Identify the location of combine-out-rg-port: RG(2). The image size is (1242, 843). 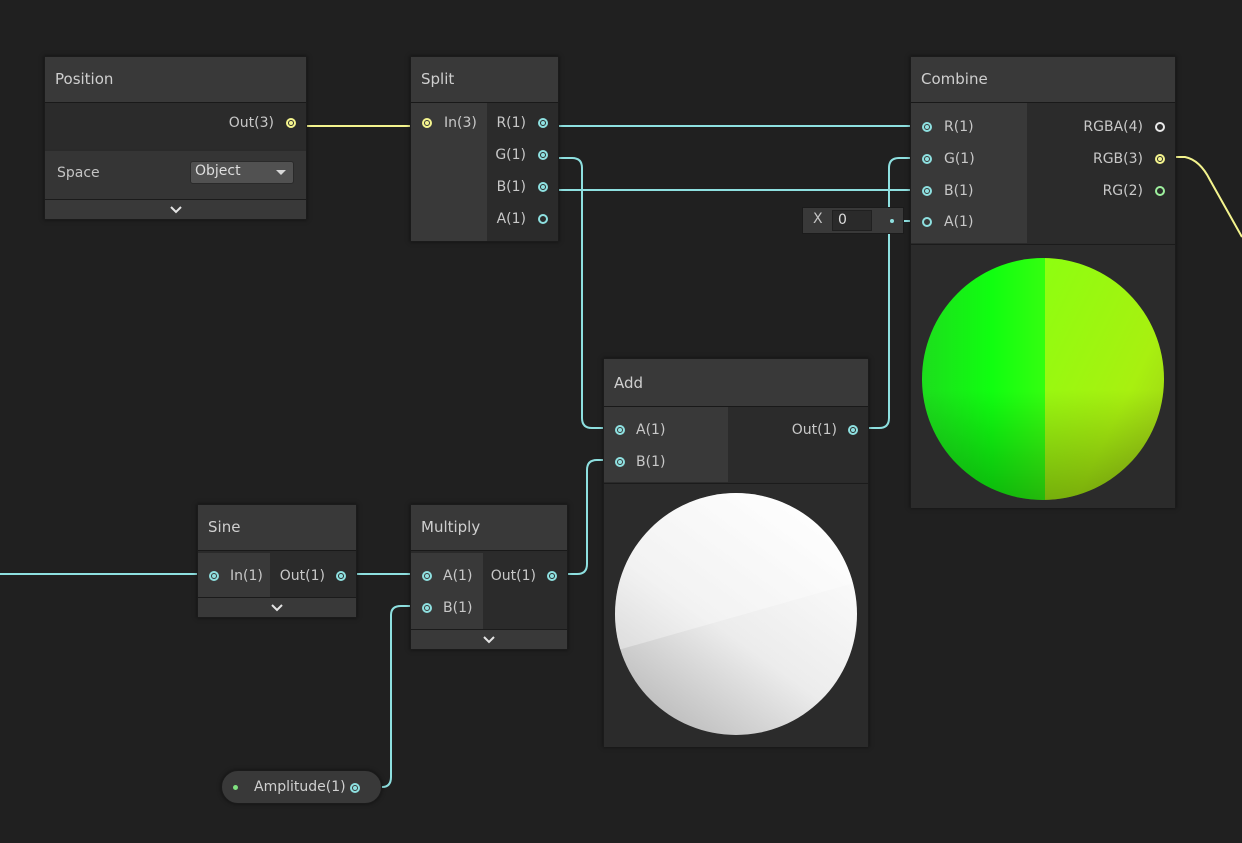
(1105, 191).